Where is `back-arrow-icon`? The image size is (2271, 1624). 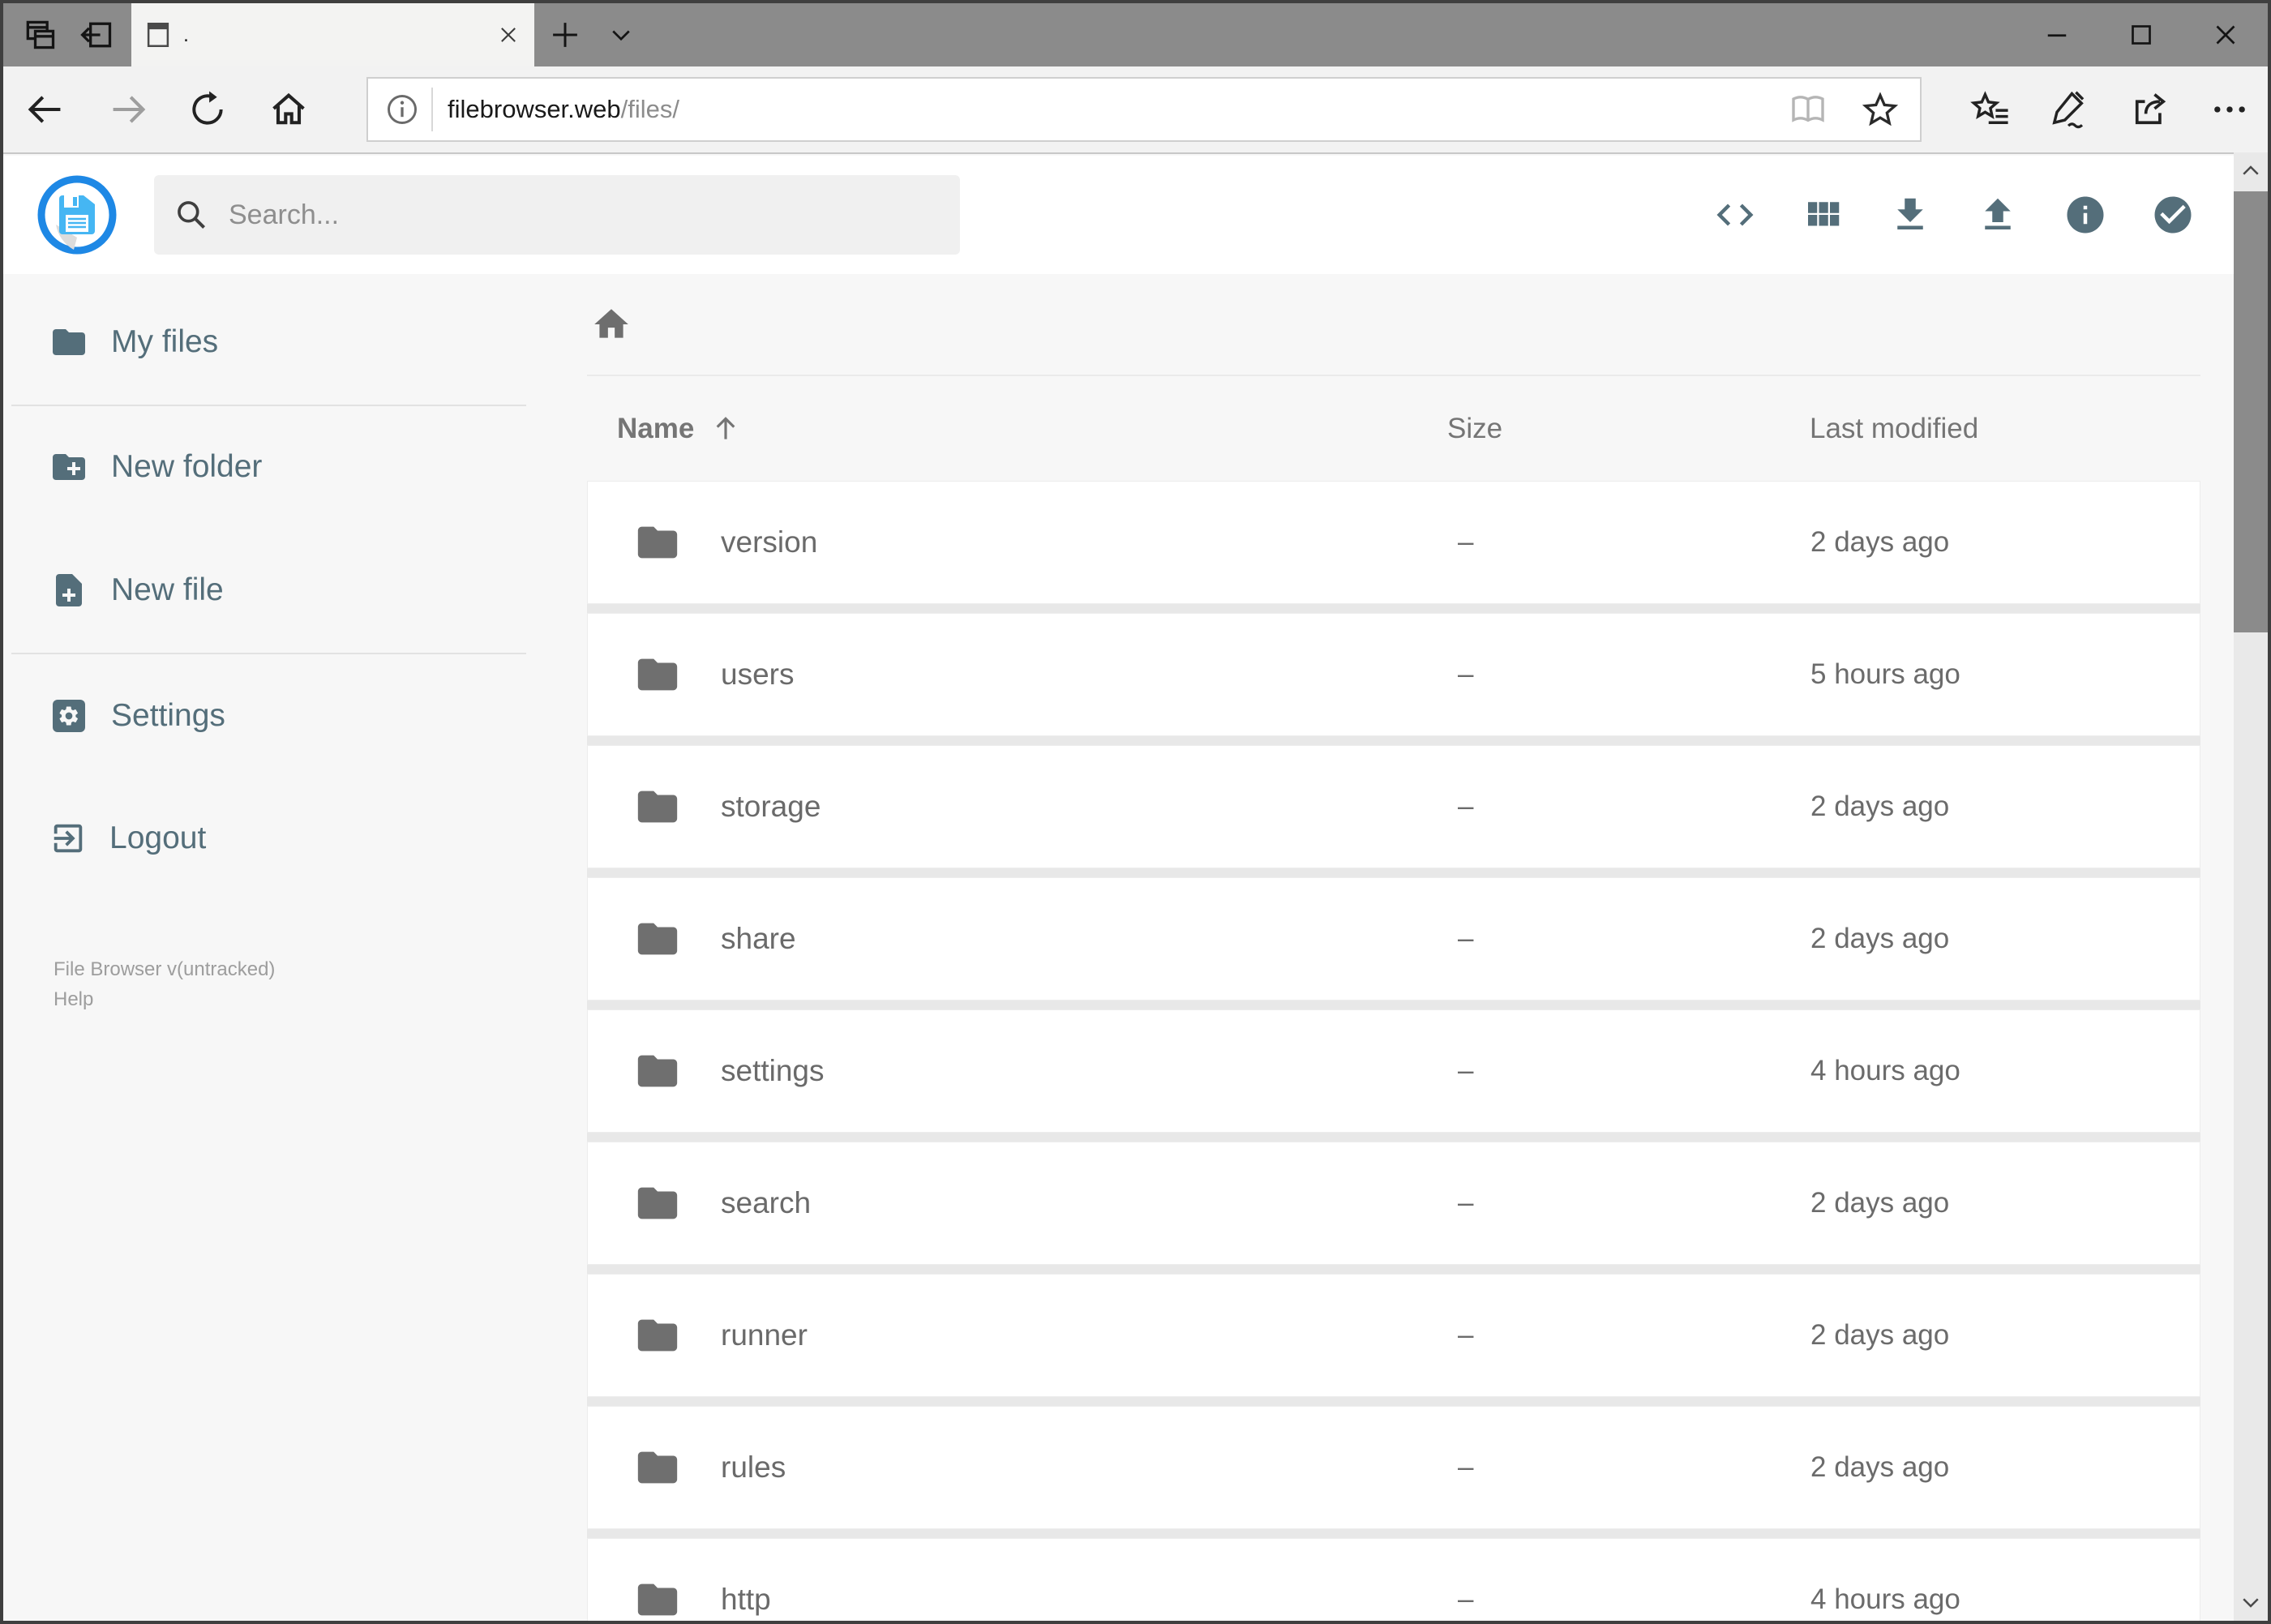 back-arrow-icon is located at coordinates (44, 110).